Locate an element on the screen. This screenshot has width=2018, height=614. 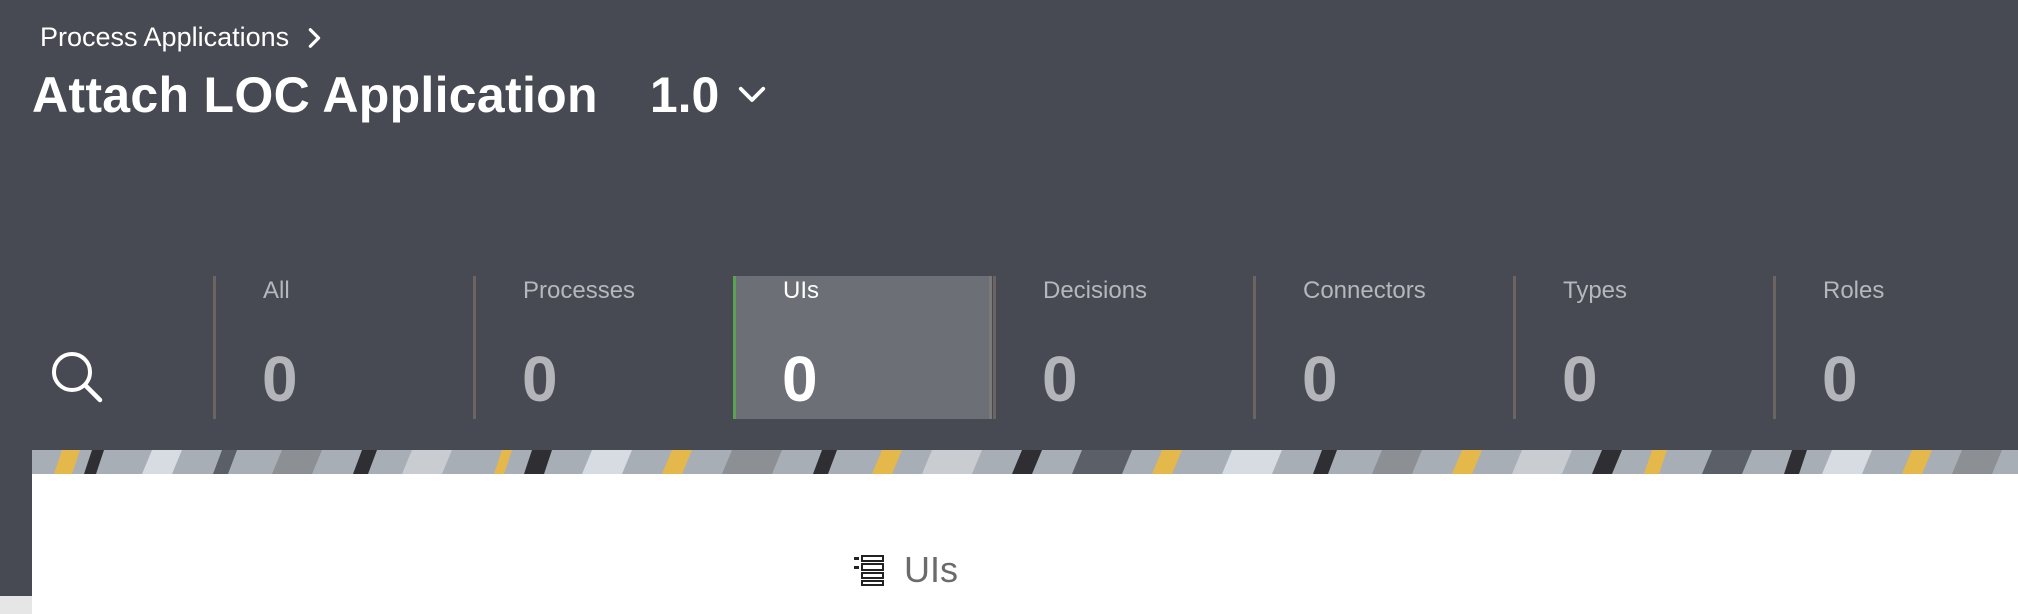
list-icon is located at coordinates (869, 570).